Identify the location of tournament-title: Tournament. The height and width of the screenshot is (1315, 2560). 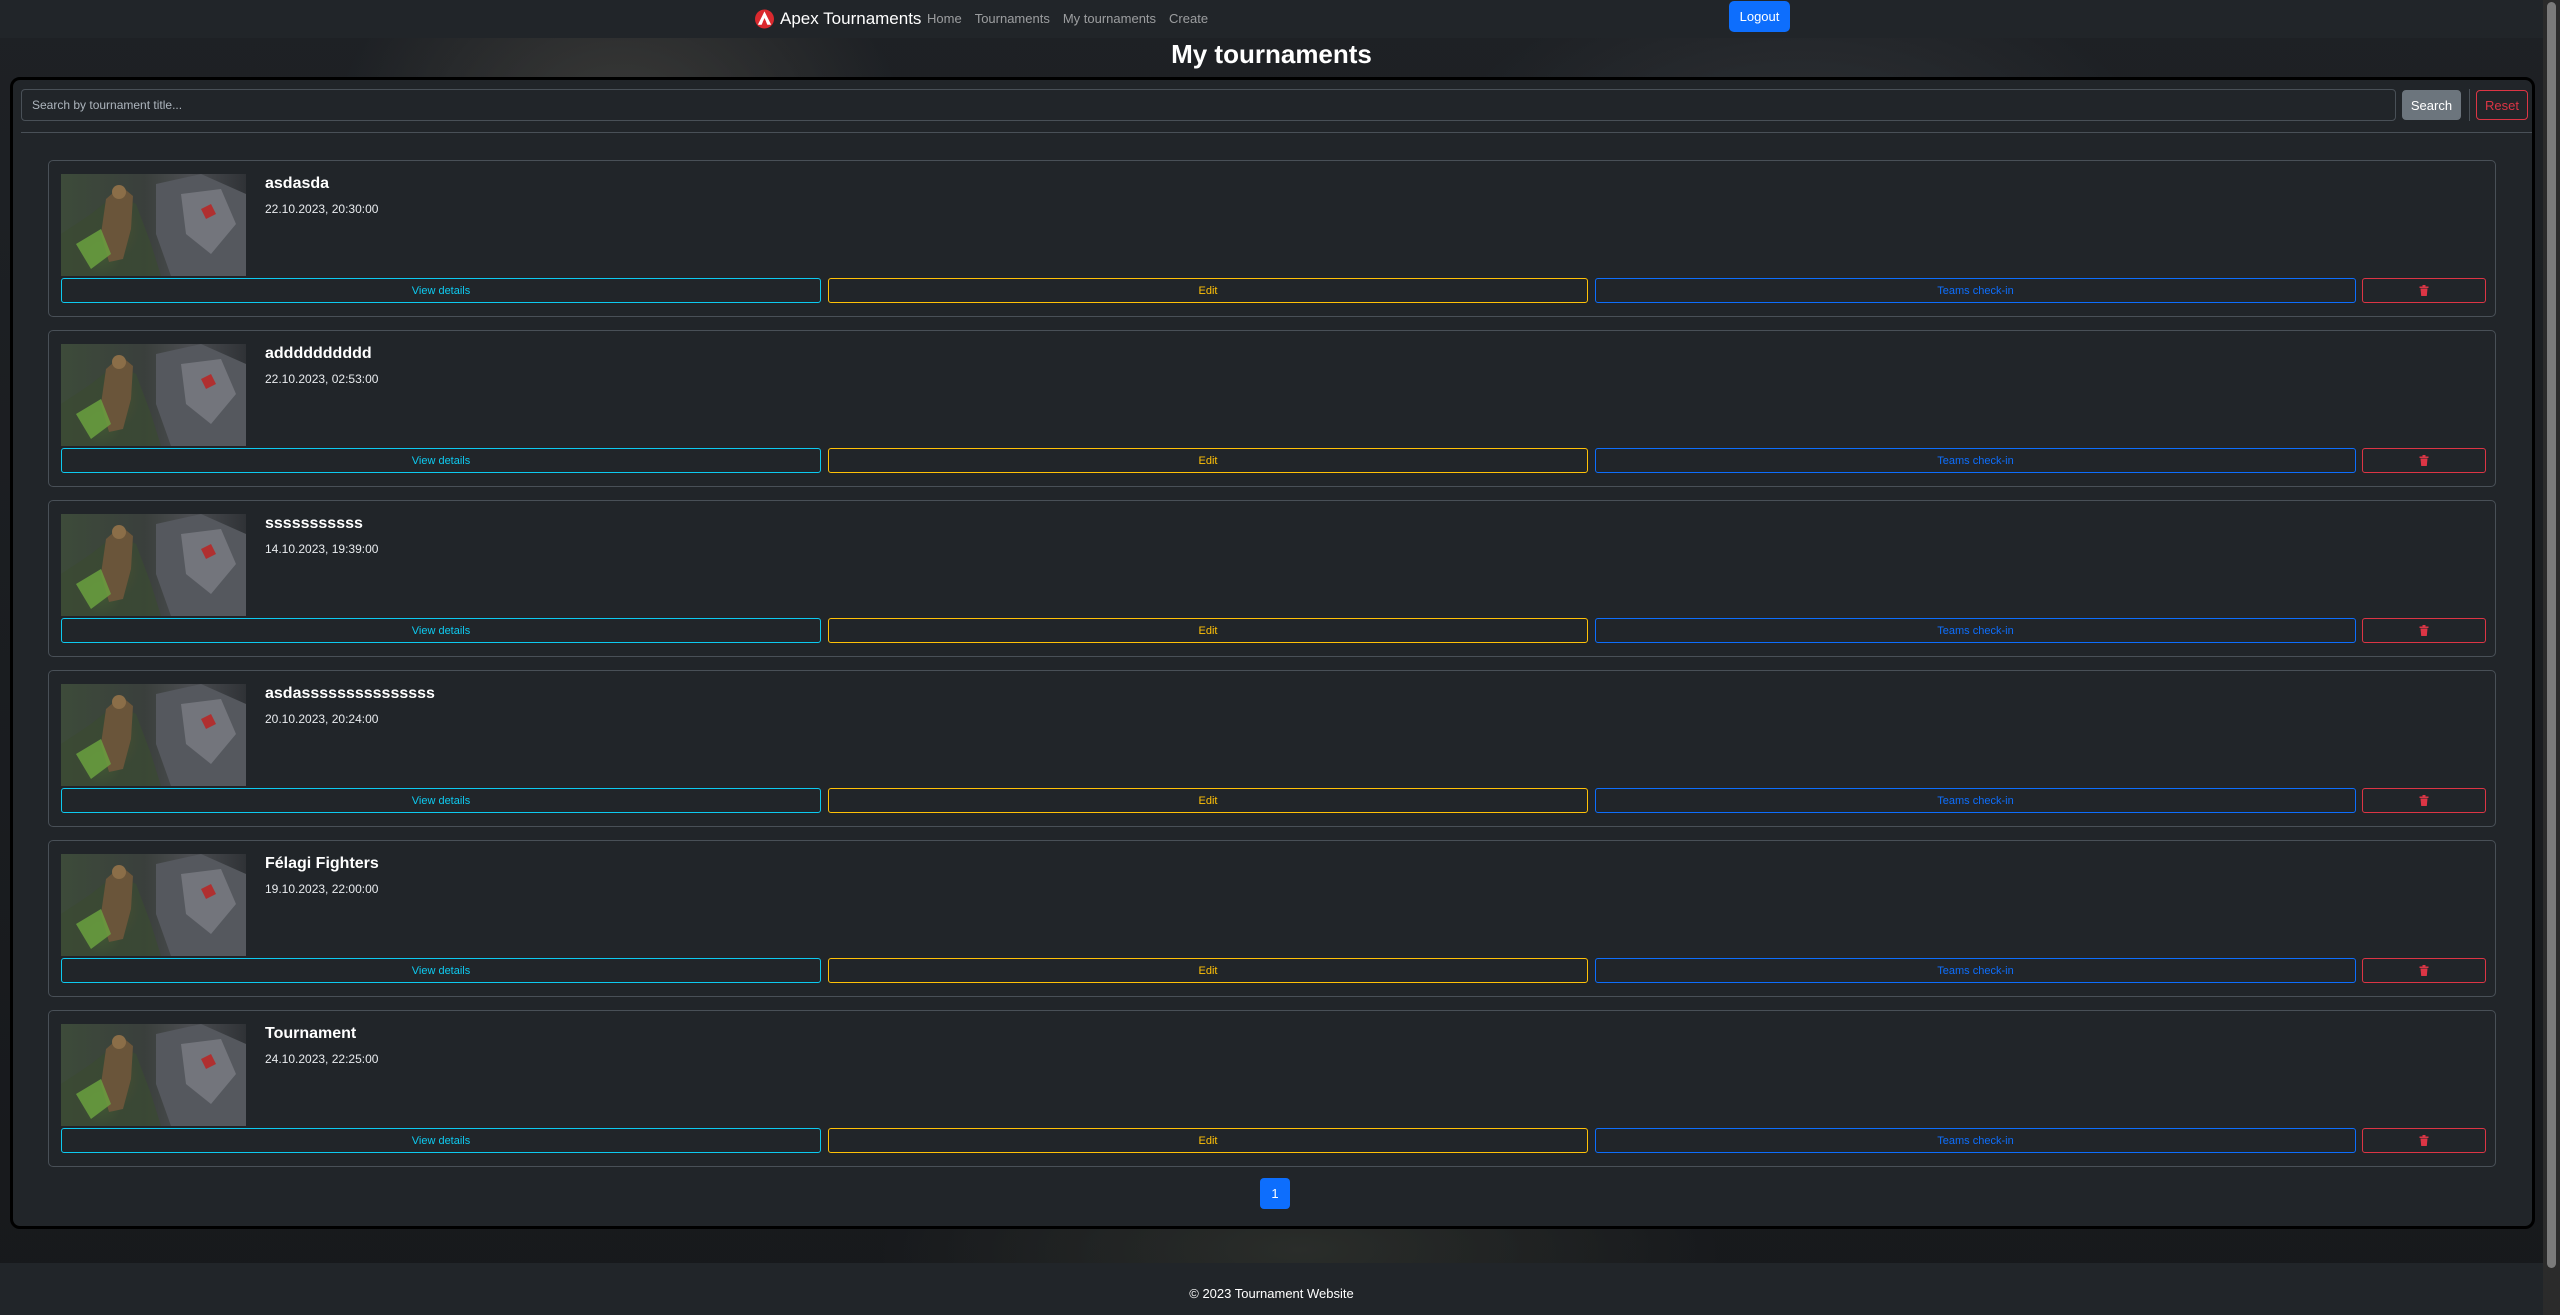
(311, 1033).